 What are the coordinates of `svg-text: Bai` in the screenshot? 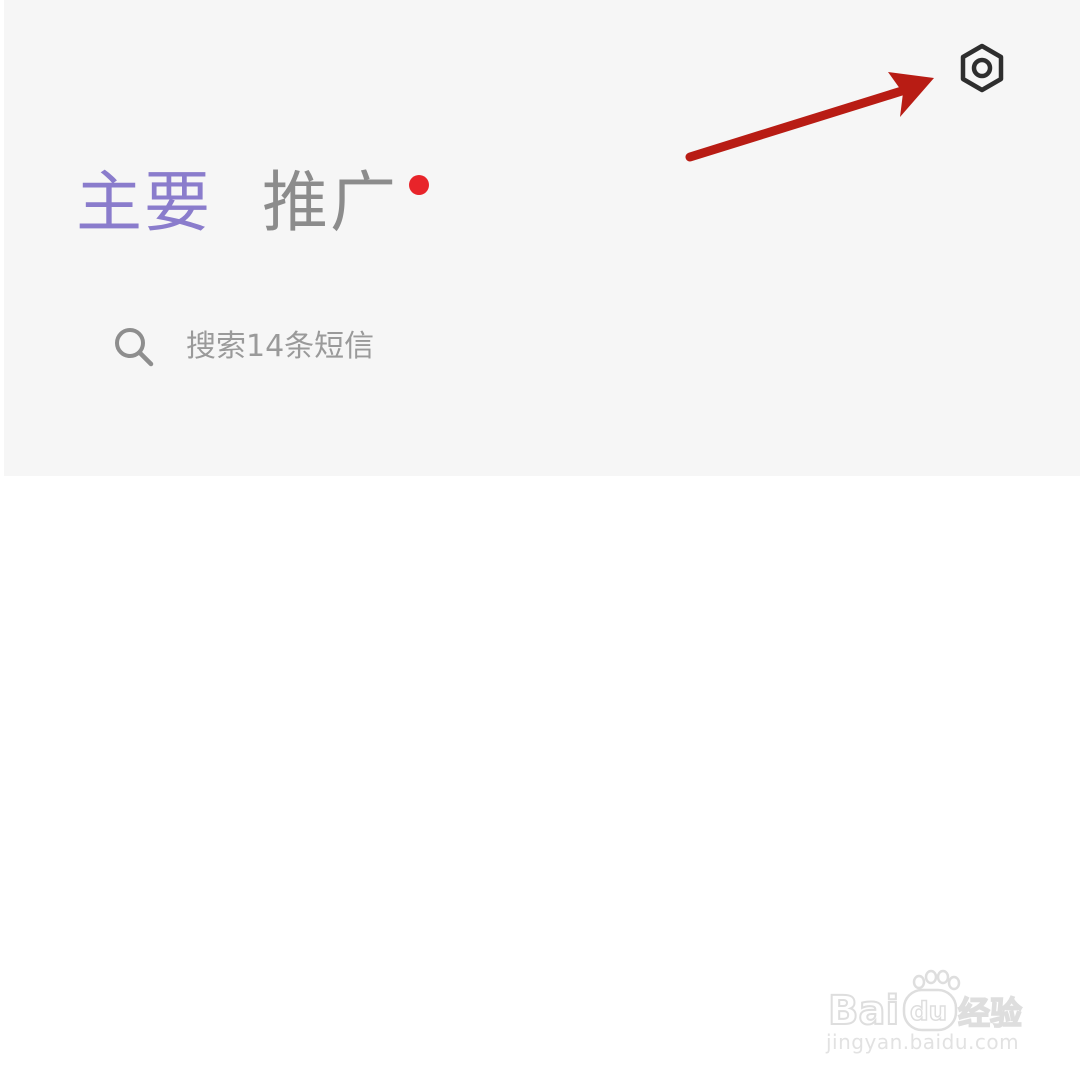 It's located at (863, 1011).